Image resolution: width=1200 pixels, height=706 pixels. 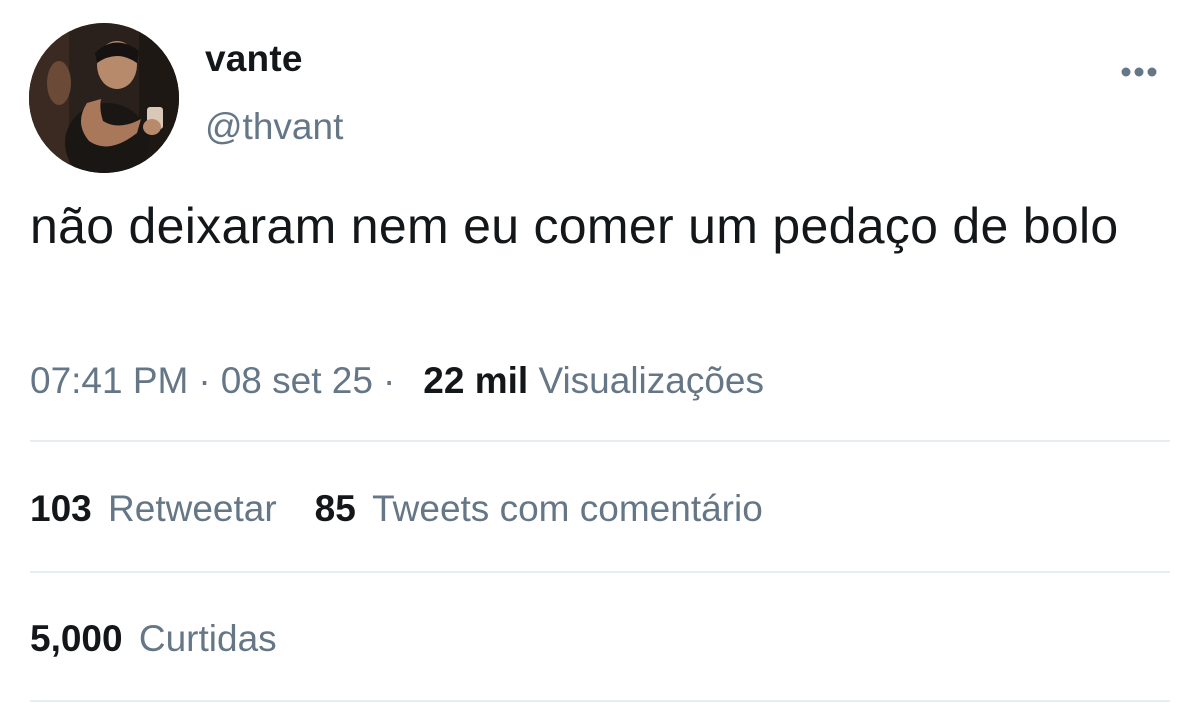 I want to click on quotes-count: 85, so click(x=335, y=508).